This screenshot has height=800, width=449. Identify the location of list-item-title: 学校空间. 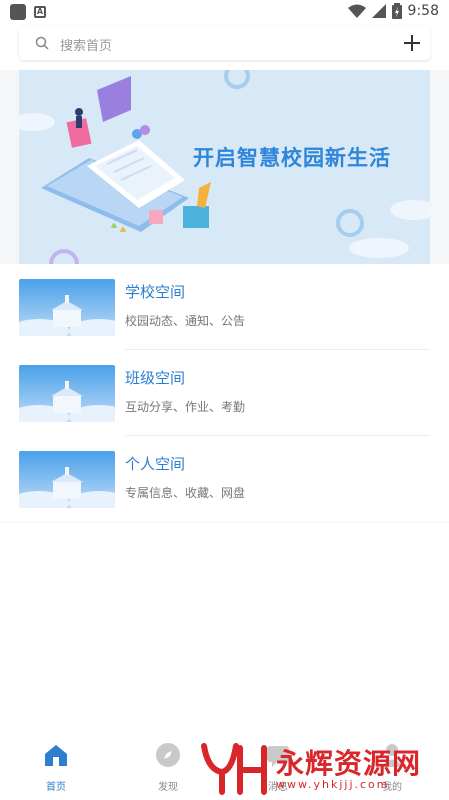
(155, 292).